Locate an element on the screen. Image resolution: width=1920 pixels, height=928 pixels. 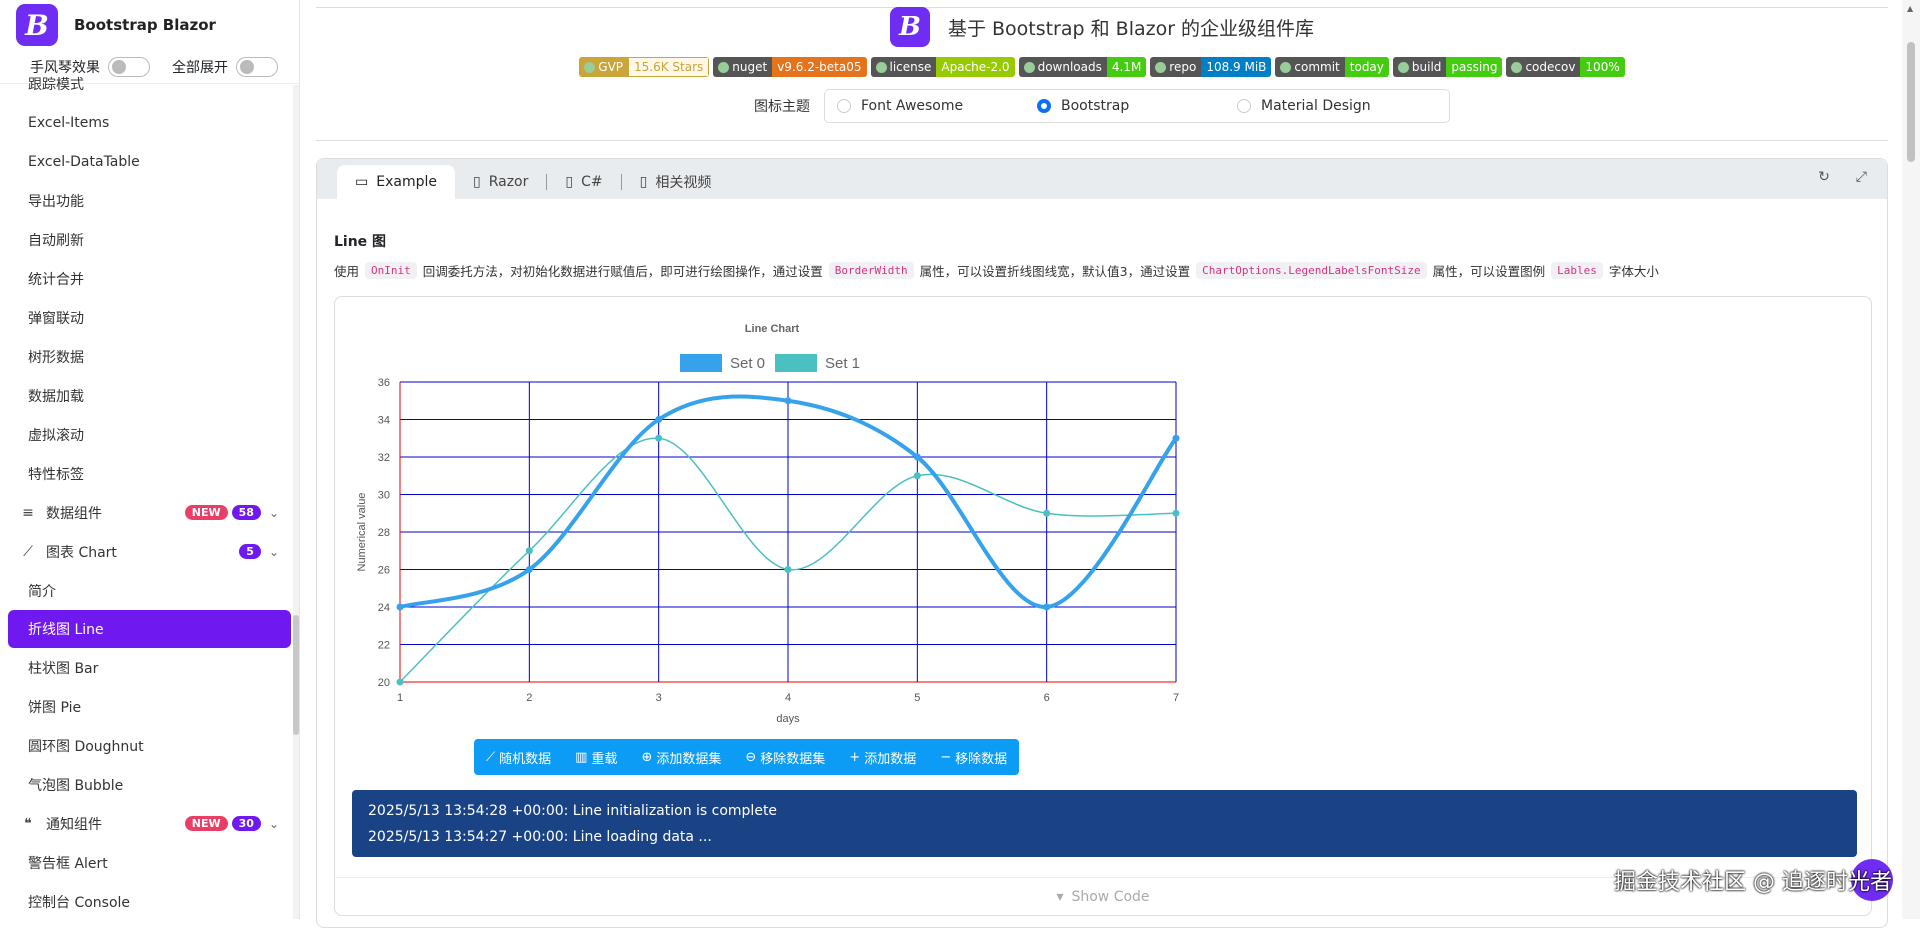
refresh-icon: ↻ is located at coordinates (1824, 177).